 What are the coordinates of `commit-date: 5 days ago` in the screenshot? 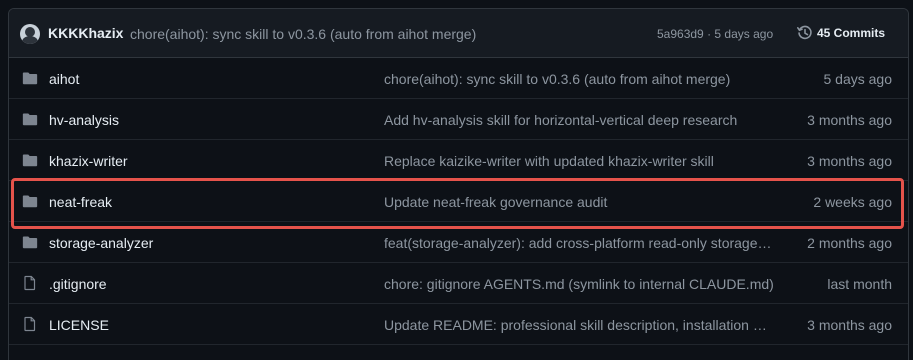 It's located at (858, 79).